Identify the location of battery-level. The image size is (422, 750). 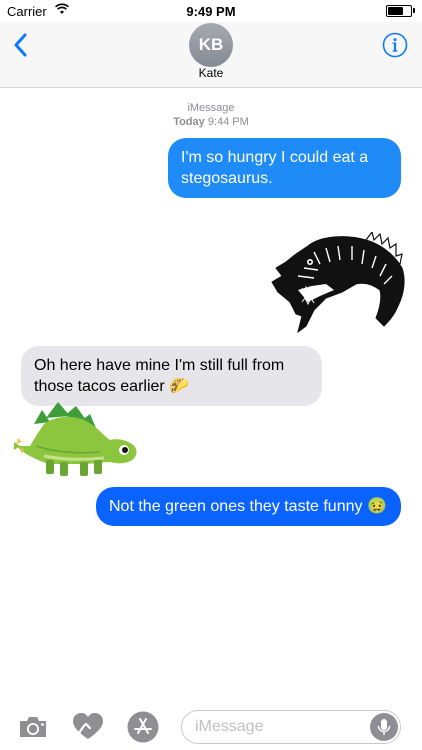
(395, 11).